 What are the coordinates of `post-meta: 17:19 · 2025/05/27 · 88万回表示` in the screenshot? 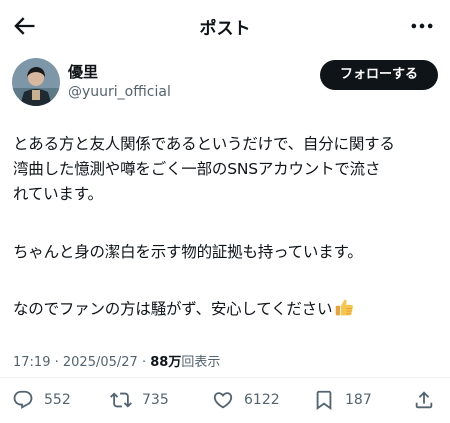 It's located at (116, 360).